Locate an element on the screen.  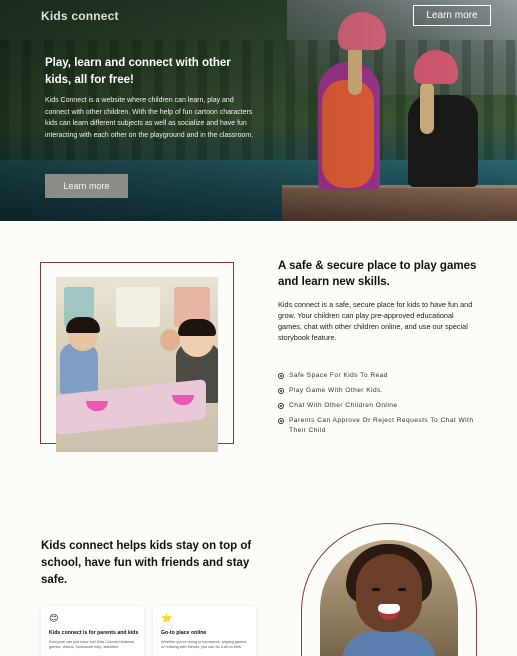
feature-list-item: Safe Space For Kids To Read is located at coordinates (380, 376).